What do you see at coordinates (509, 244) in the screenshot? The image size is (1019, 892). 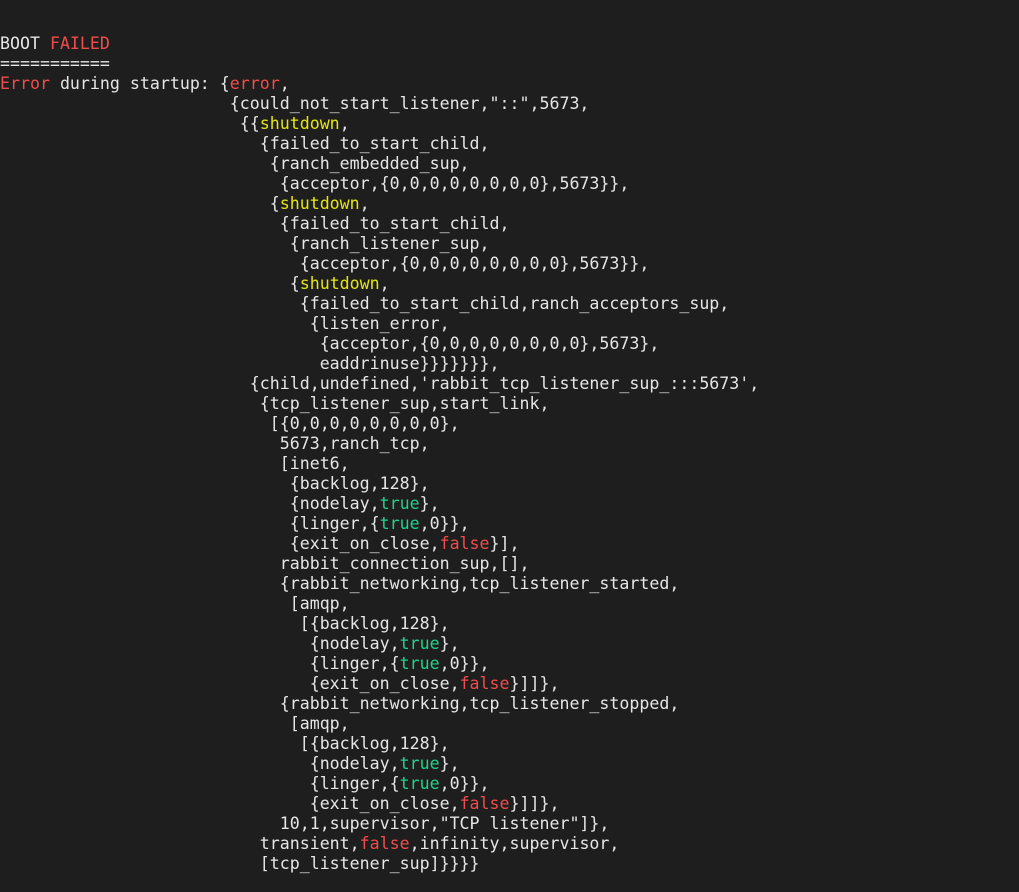 I see `terminal-line: {ranch_listener_sup,` at bounding box center [509, 244].